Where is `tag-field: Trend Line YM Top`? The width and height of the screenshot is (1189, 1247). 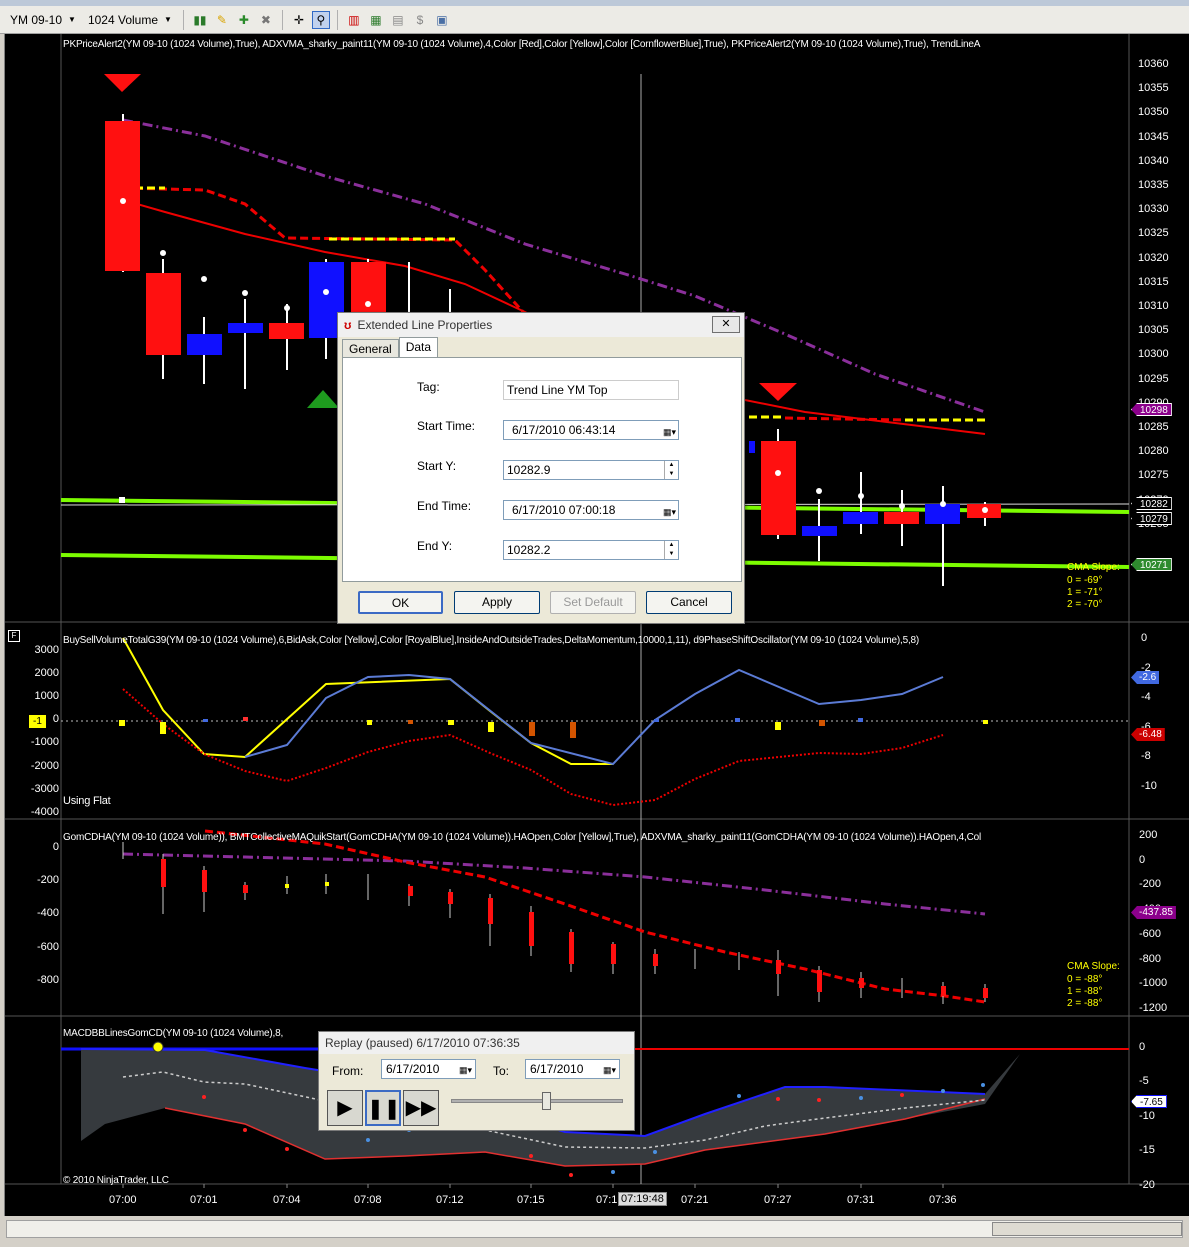 tag-field: Trend Line YM Top is located at coordinates (591, 390).